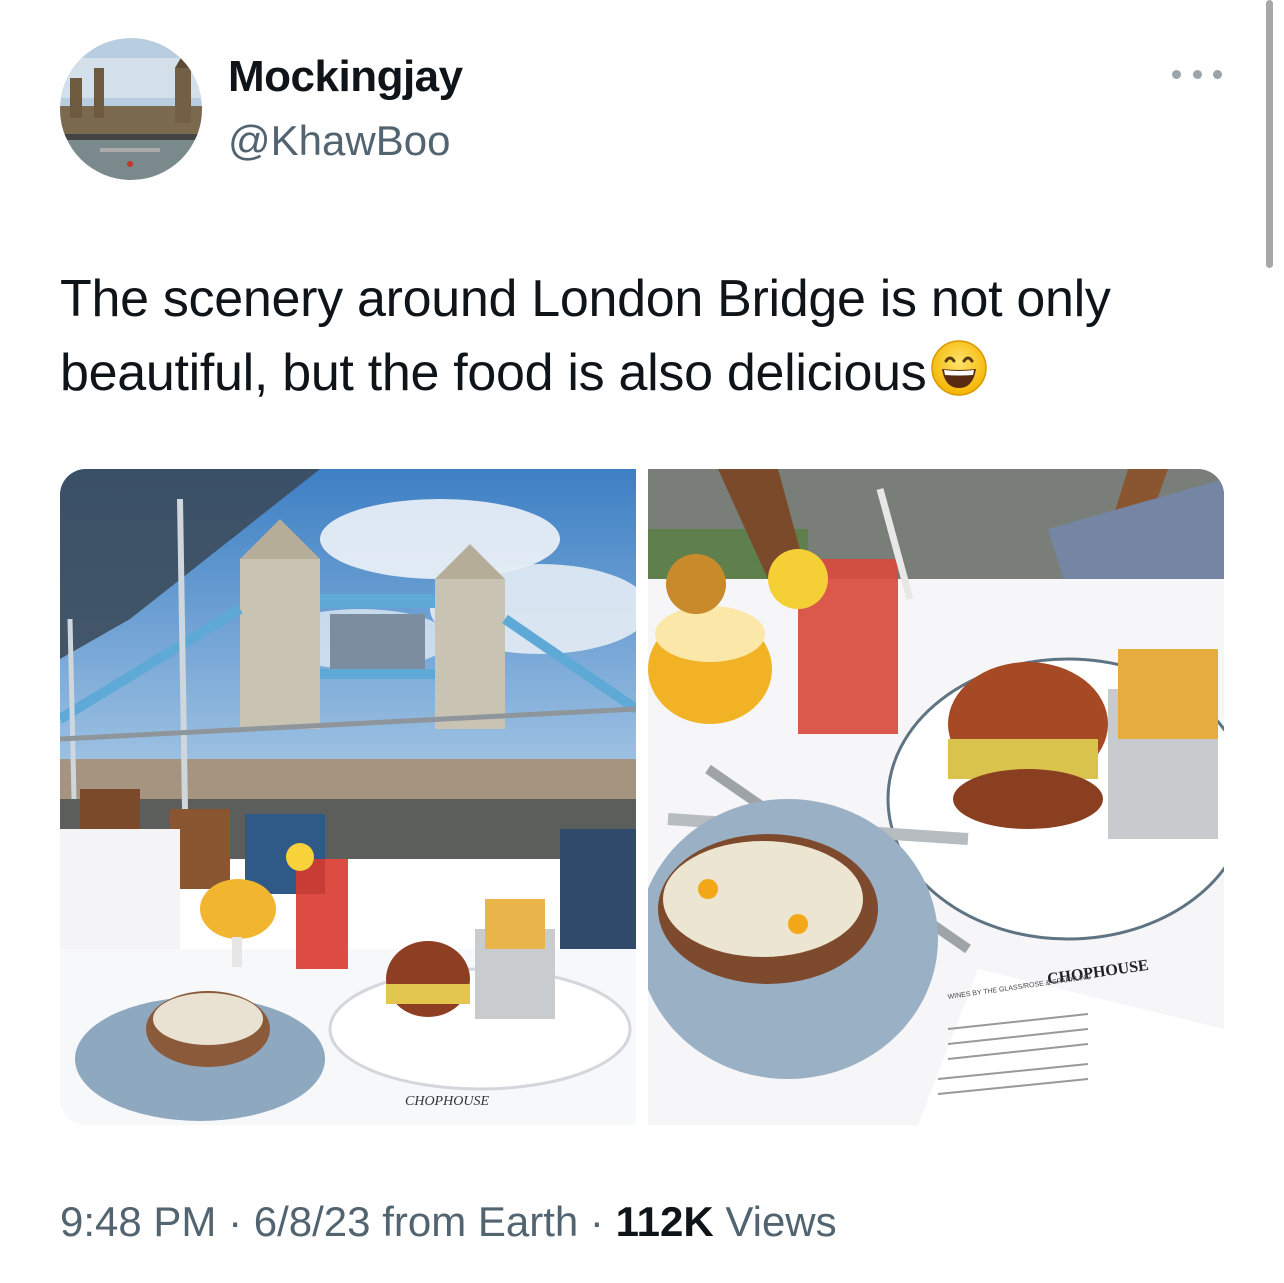 The image size is (1284, 1283). I want to click on views-count: 112K, so click(665, 1221).